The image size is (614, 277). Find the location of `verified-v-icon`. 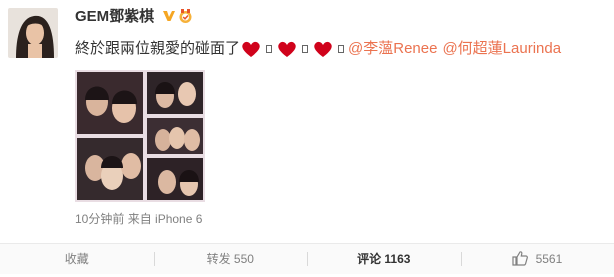

verified-v-icon is located at coordinates (169, 16).